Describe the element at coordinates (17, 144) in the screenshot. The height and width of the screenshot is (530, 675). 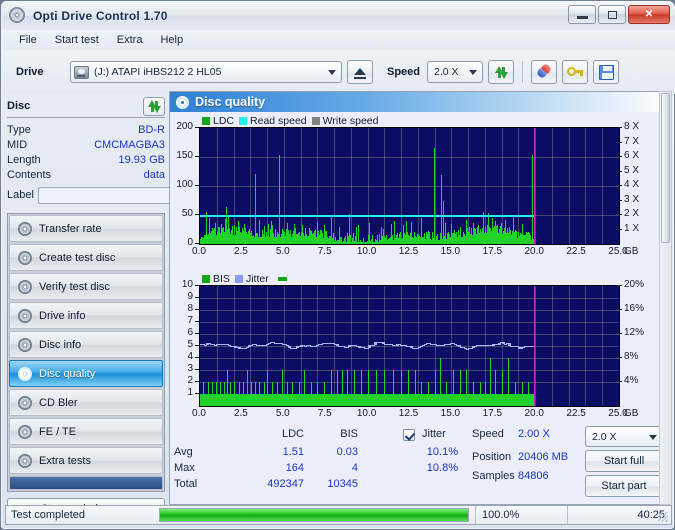
I see `disc-mid-key: MID` at that location.